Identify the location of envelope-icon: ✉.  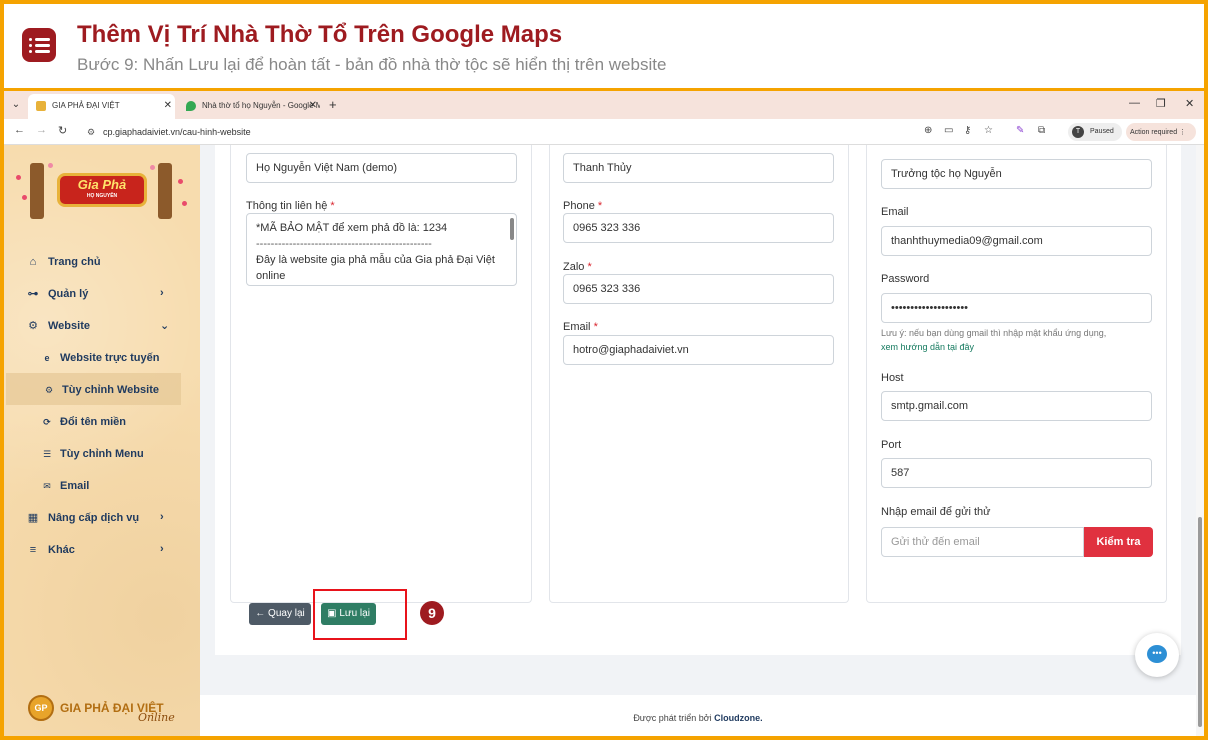
(47, 486).